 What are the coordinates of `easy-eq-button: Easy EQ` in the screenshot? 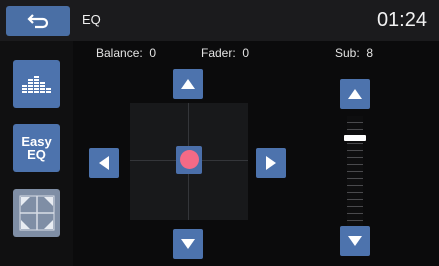 It's located at (36, 148).